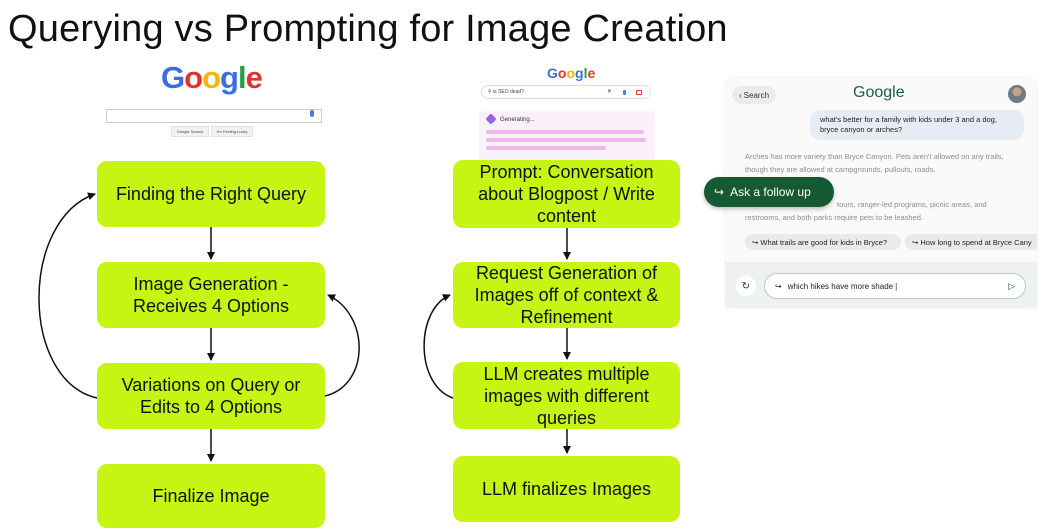 The image size is (1053, 532). I want to click on follow-up-label: Ask a follow up, so click(770, 192).